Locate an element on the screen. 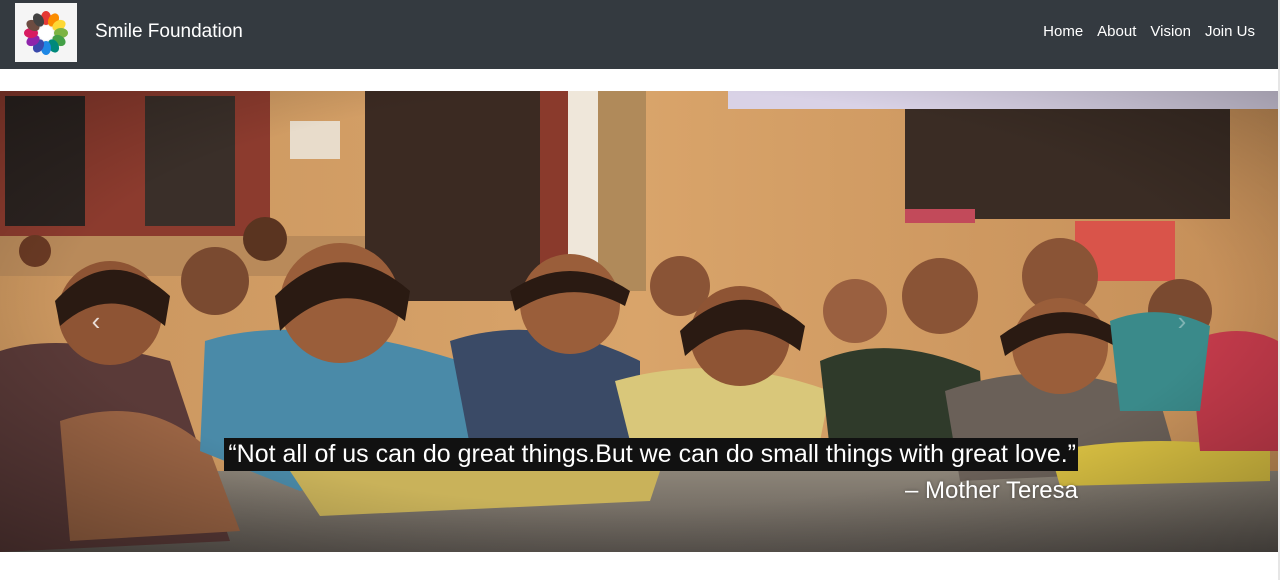  carousel-prev-button: ‹ is located at coordinates (96, 321).